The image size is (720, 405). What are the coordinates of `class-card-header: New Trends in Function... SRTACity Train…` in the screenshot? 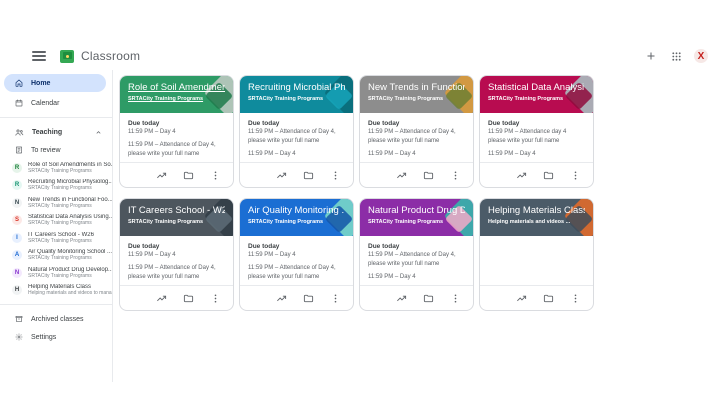 It's located at (416, 94).